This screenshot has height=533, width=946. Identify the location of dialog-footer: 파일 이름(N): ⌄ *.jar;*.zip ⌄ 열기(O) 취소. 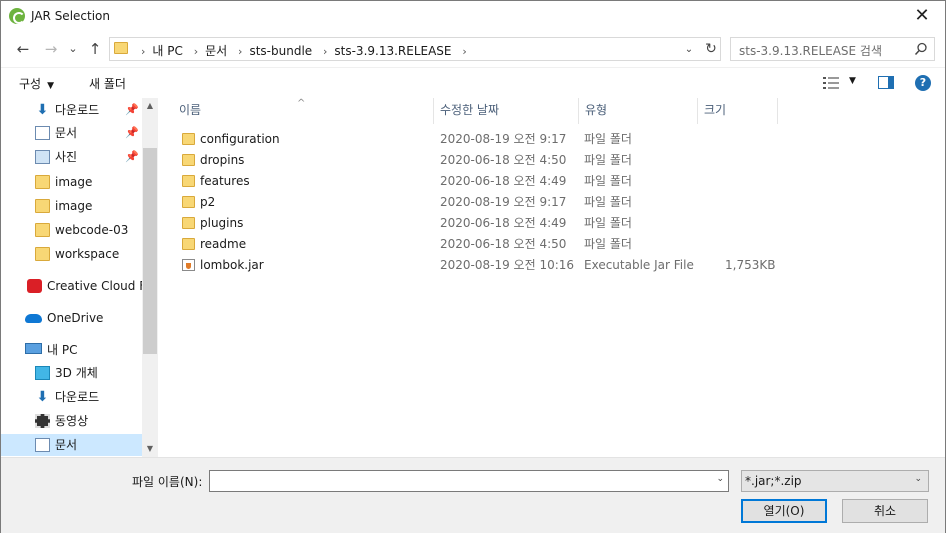
(473, 495).